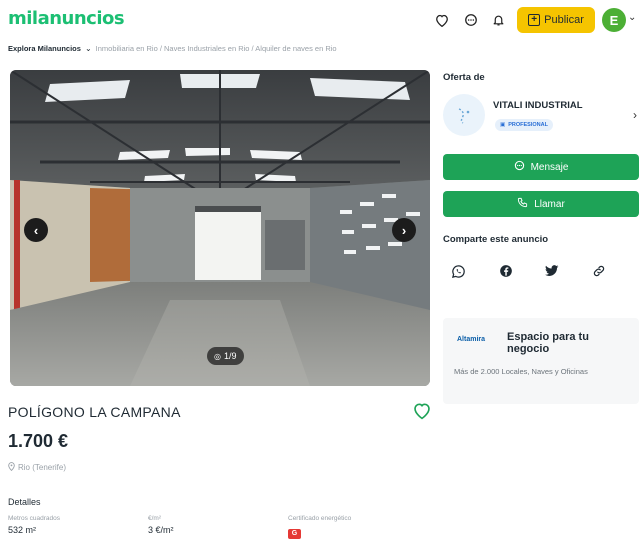 The width and height of the screenshot is (639, 540). Describe the element at coordinates (66, 18) in the screenshot. I see `milanuncios-logo: milanuncios` at that location.